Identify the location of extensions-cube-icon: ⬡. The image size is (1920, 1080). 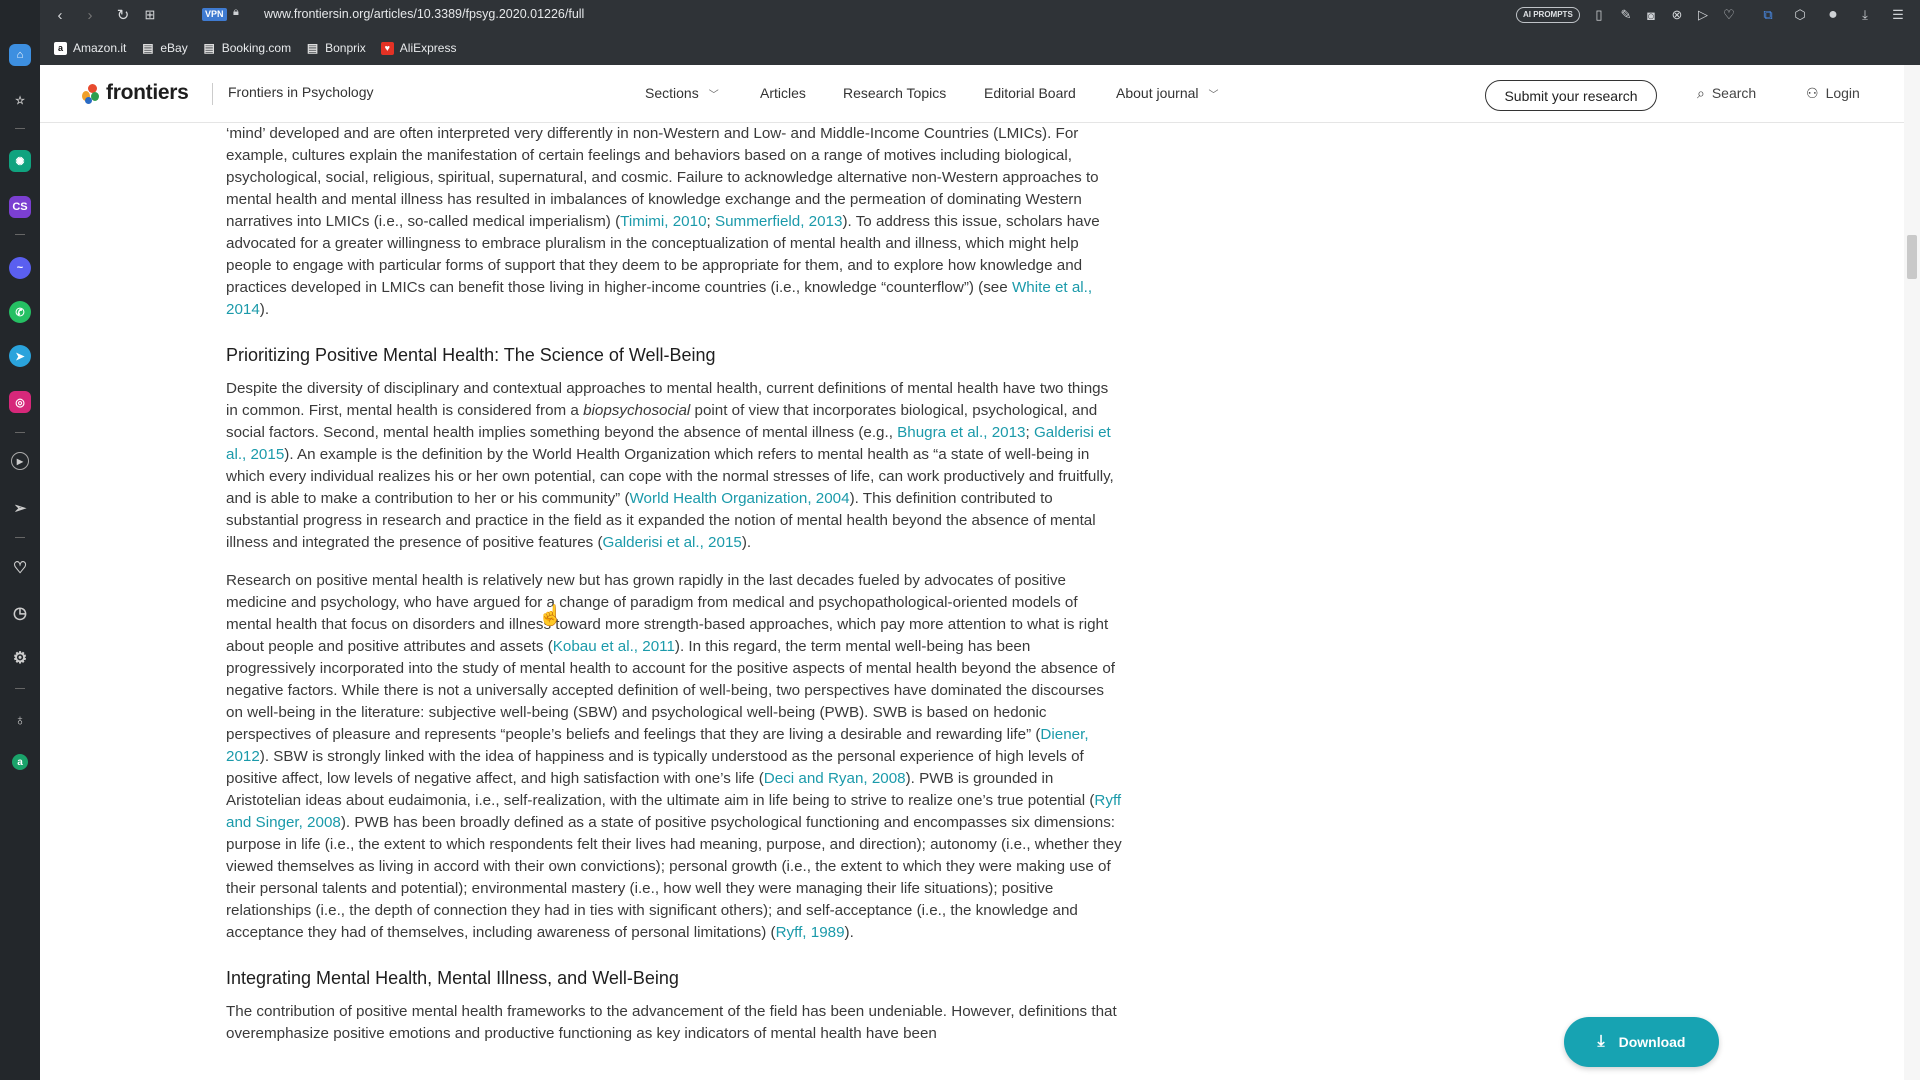
(1800, 15).